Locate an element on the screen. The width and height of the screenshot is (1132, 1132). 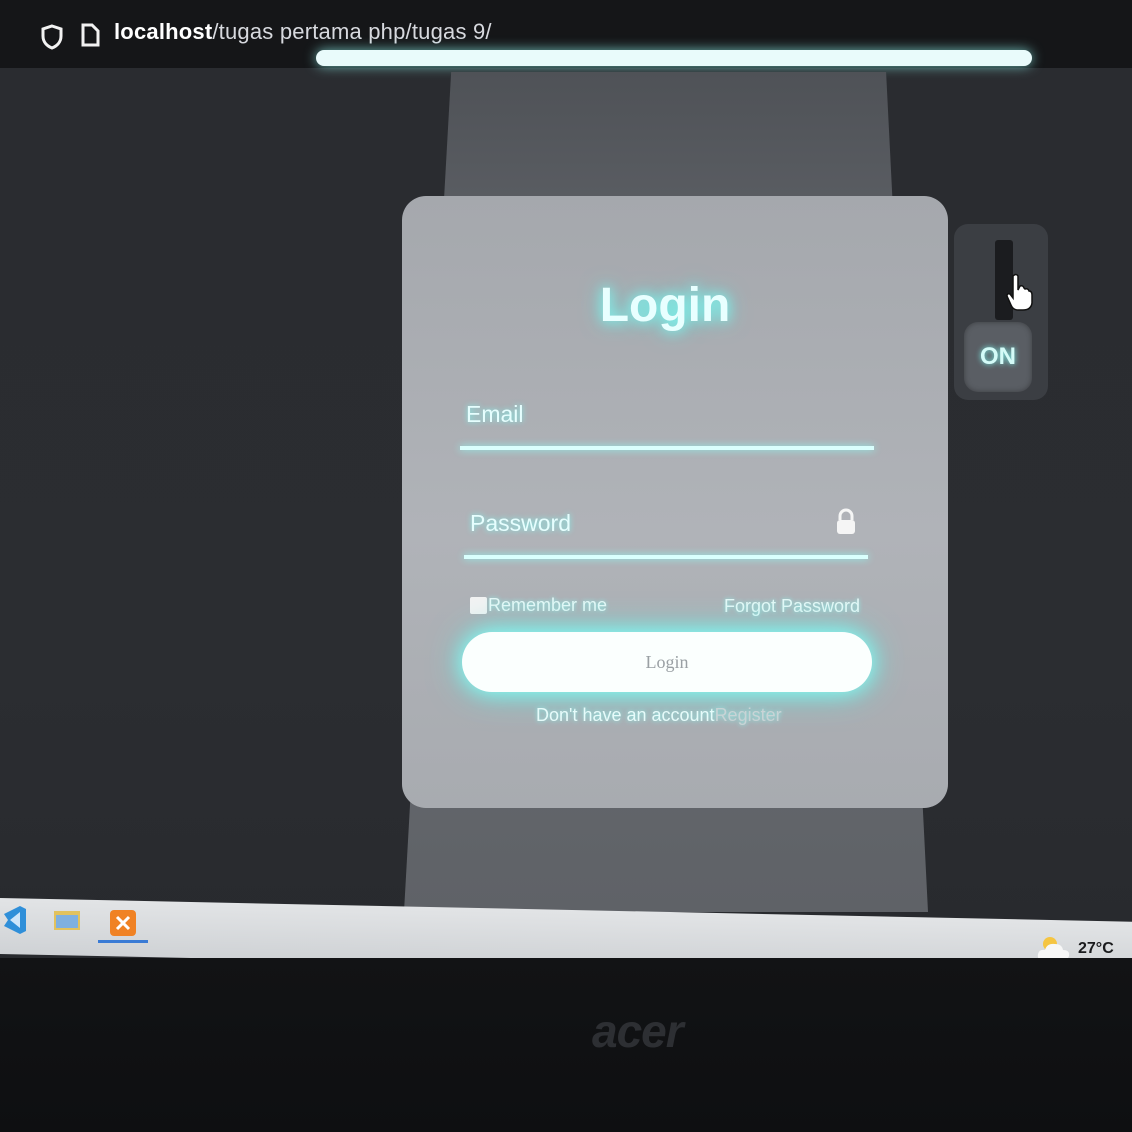
hand-cursor-icon is located at coordinates (1019, 292).